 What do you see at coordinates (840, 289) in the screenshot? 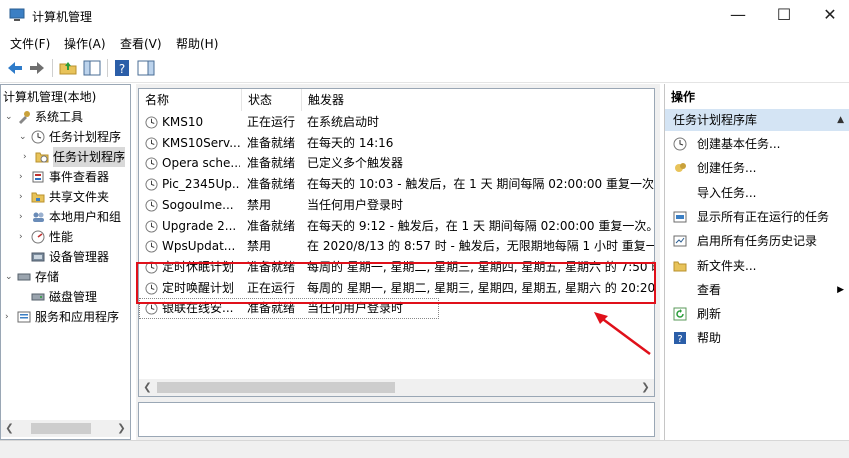
I see `submenu-arrow-icon: ▶` at bounding box center [840, 289].